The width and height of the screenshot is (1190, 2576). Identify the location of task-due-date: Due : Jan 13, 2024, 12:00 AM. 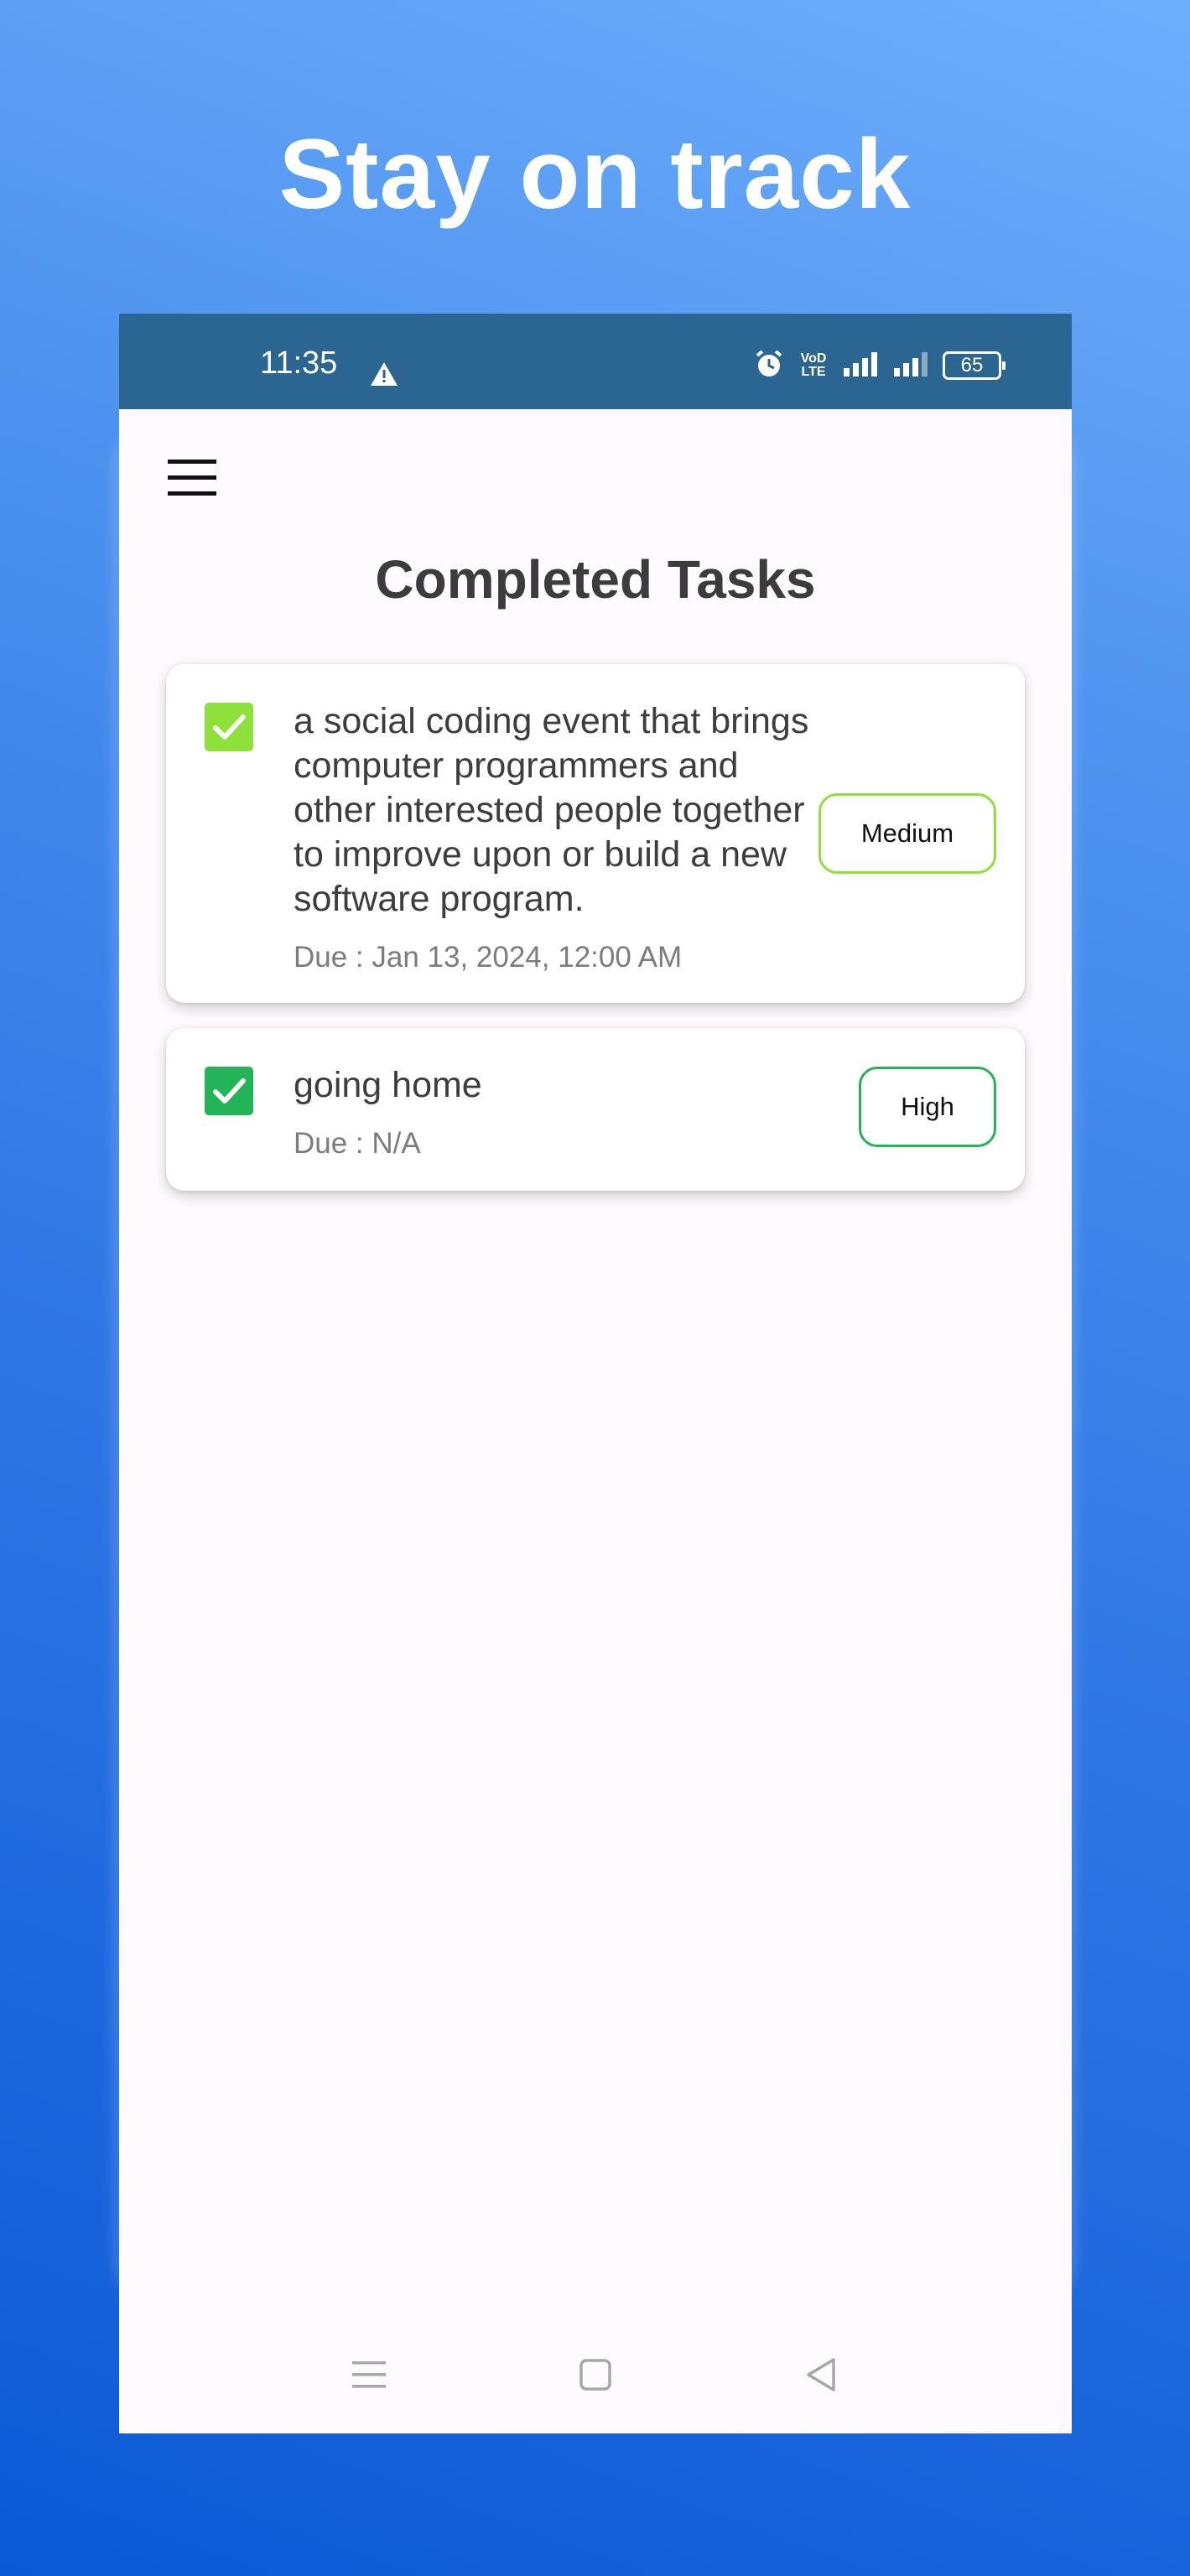
(488, 957).